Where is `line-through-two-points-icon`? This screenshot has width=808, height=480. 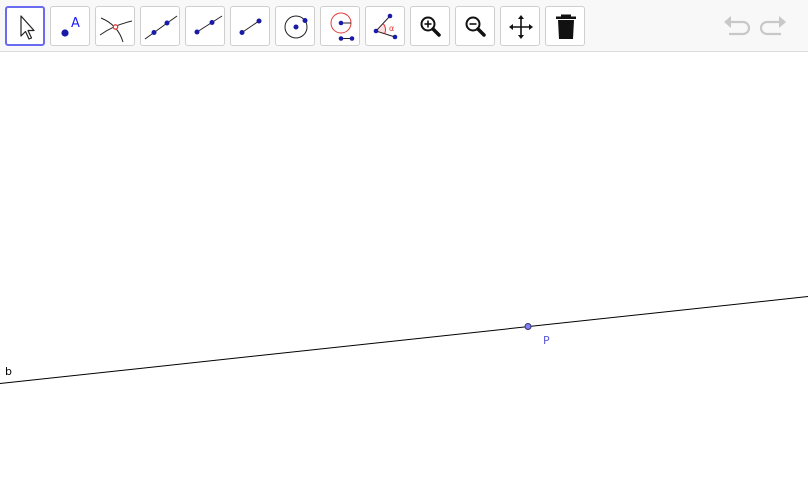
line-through-two-points-icon is located at coordinates (161, 27).